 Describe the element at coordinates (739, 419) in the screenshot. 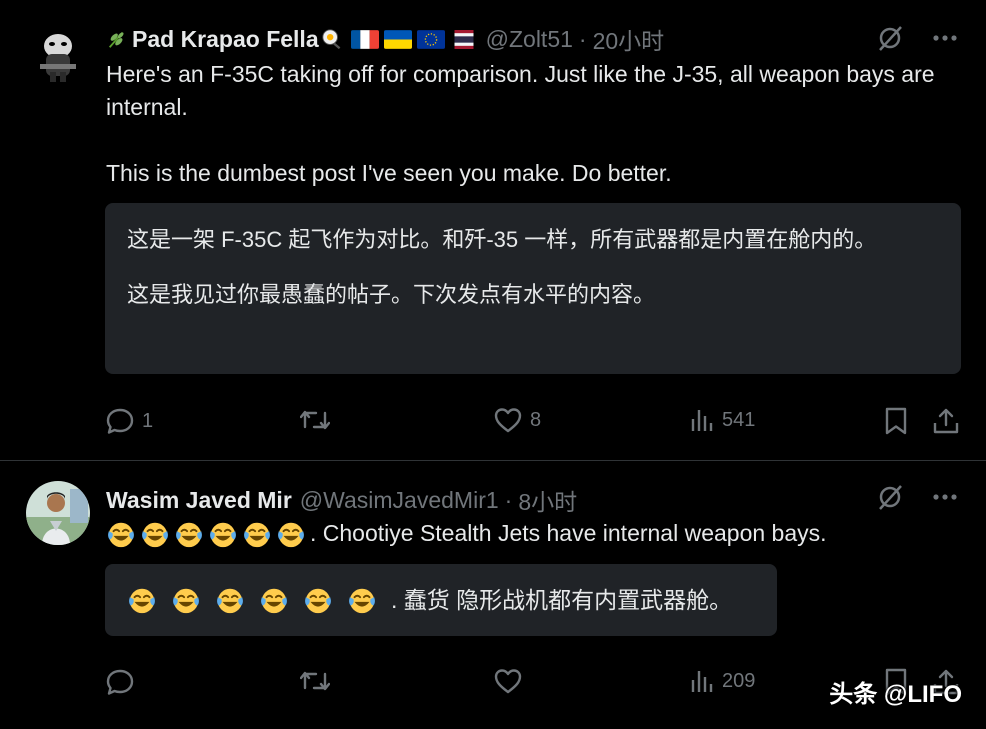

I see `views-count: 541` at that location.